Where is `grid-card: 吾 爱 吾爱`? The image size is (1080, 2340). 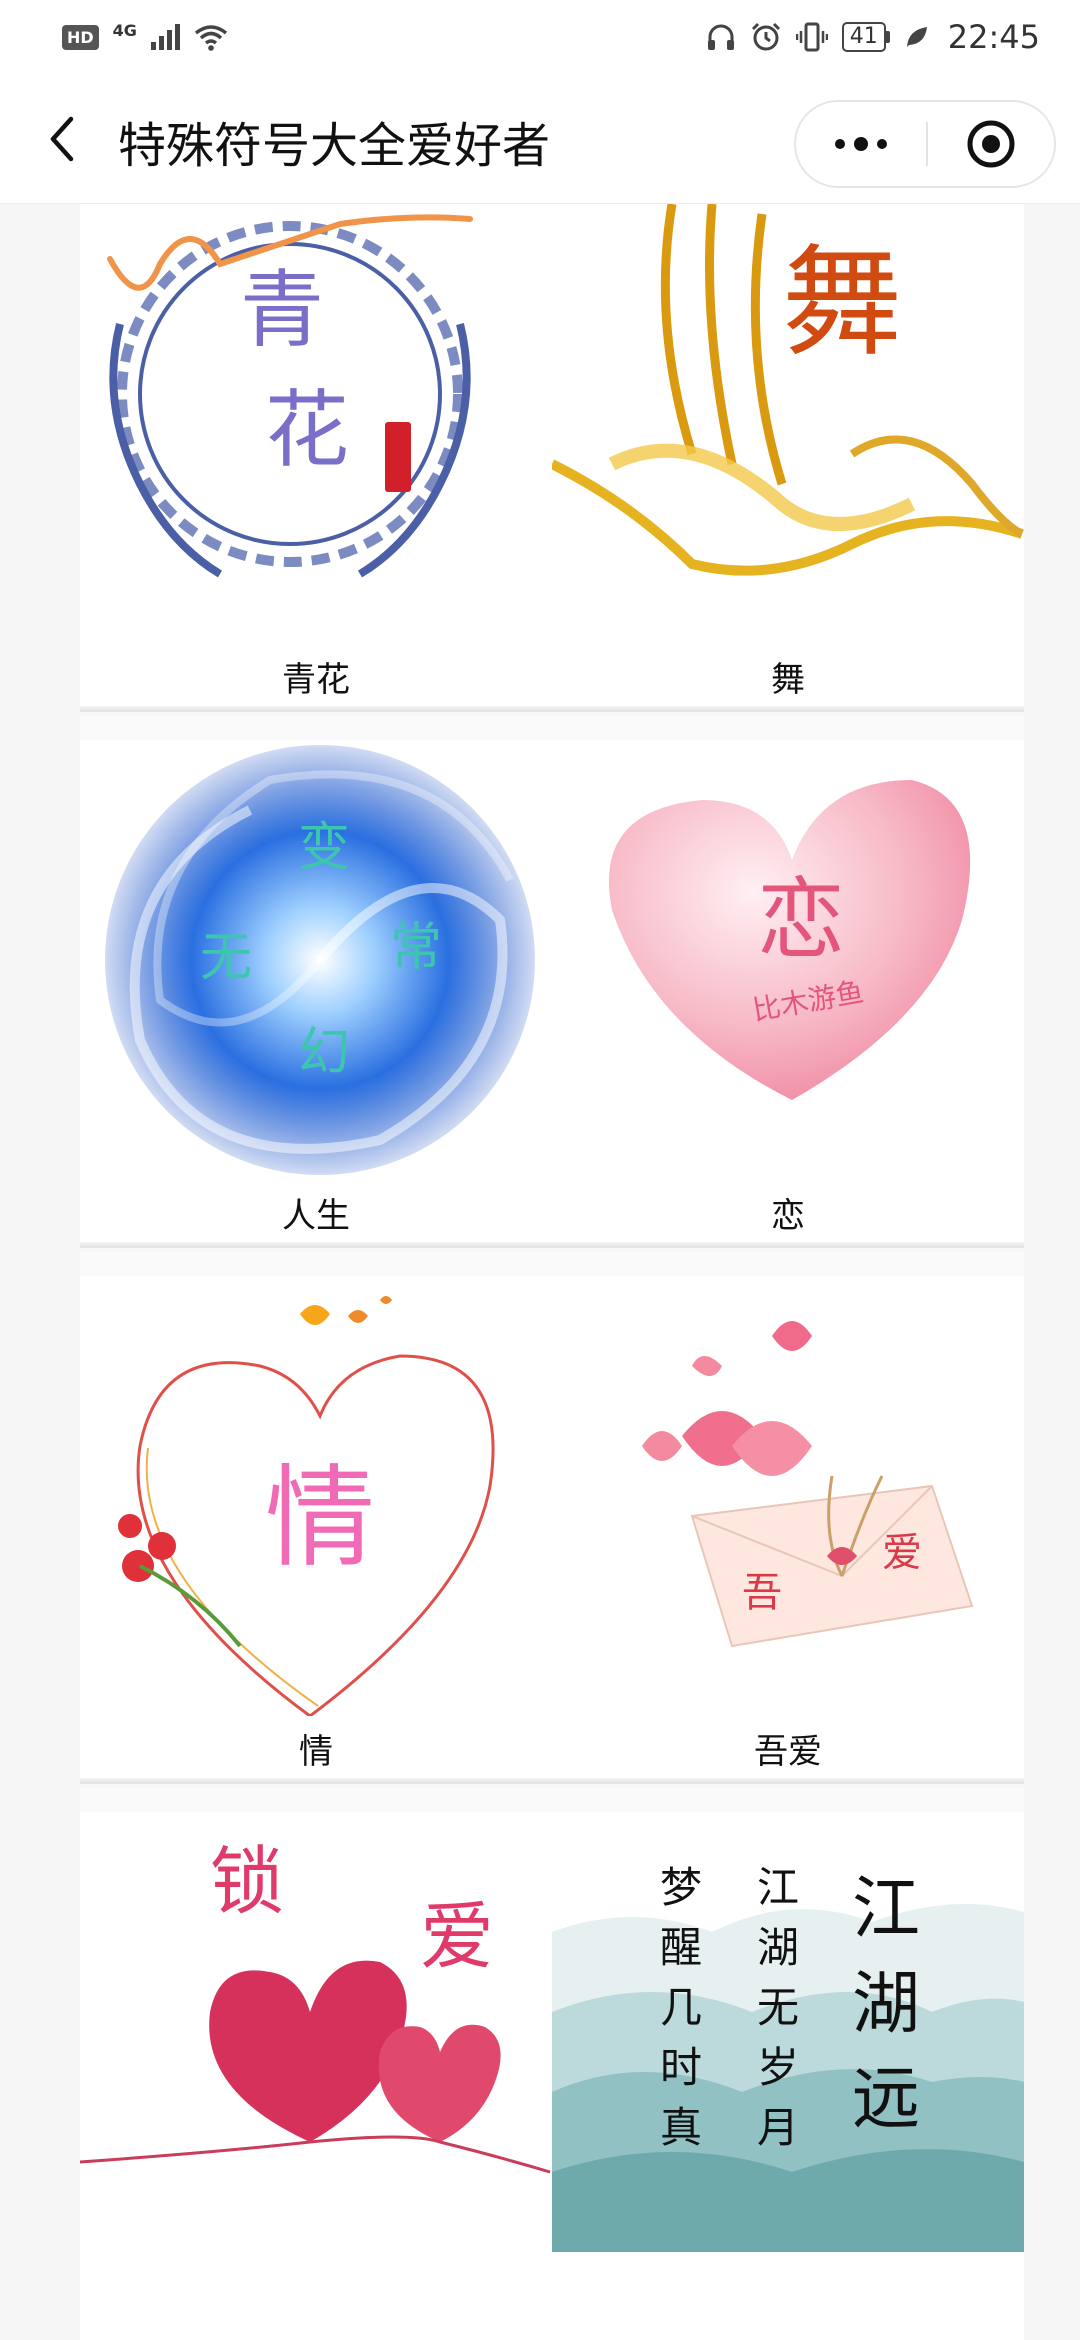
grid-card: 吾 爱 吾爱 is located at coordinates (788, 1530).